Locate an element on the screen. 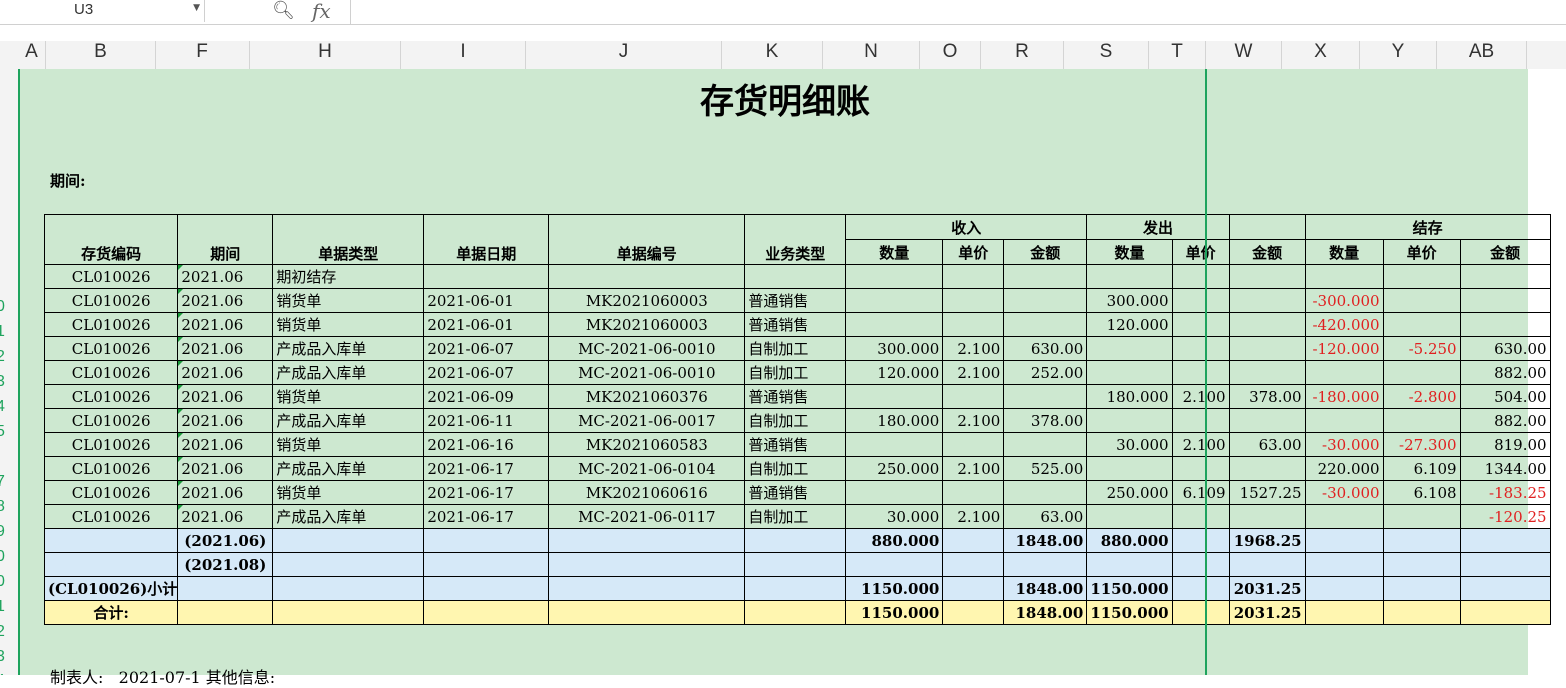  table-cell: 63.00 is located at coordinates (1045, 516).